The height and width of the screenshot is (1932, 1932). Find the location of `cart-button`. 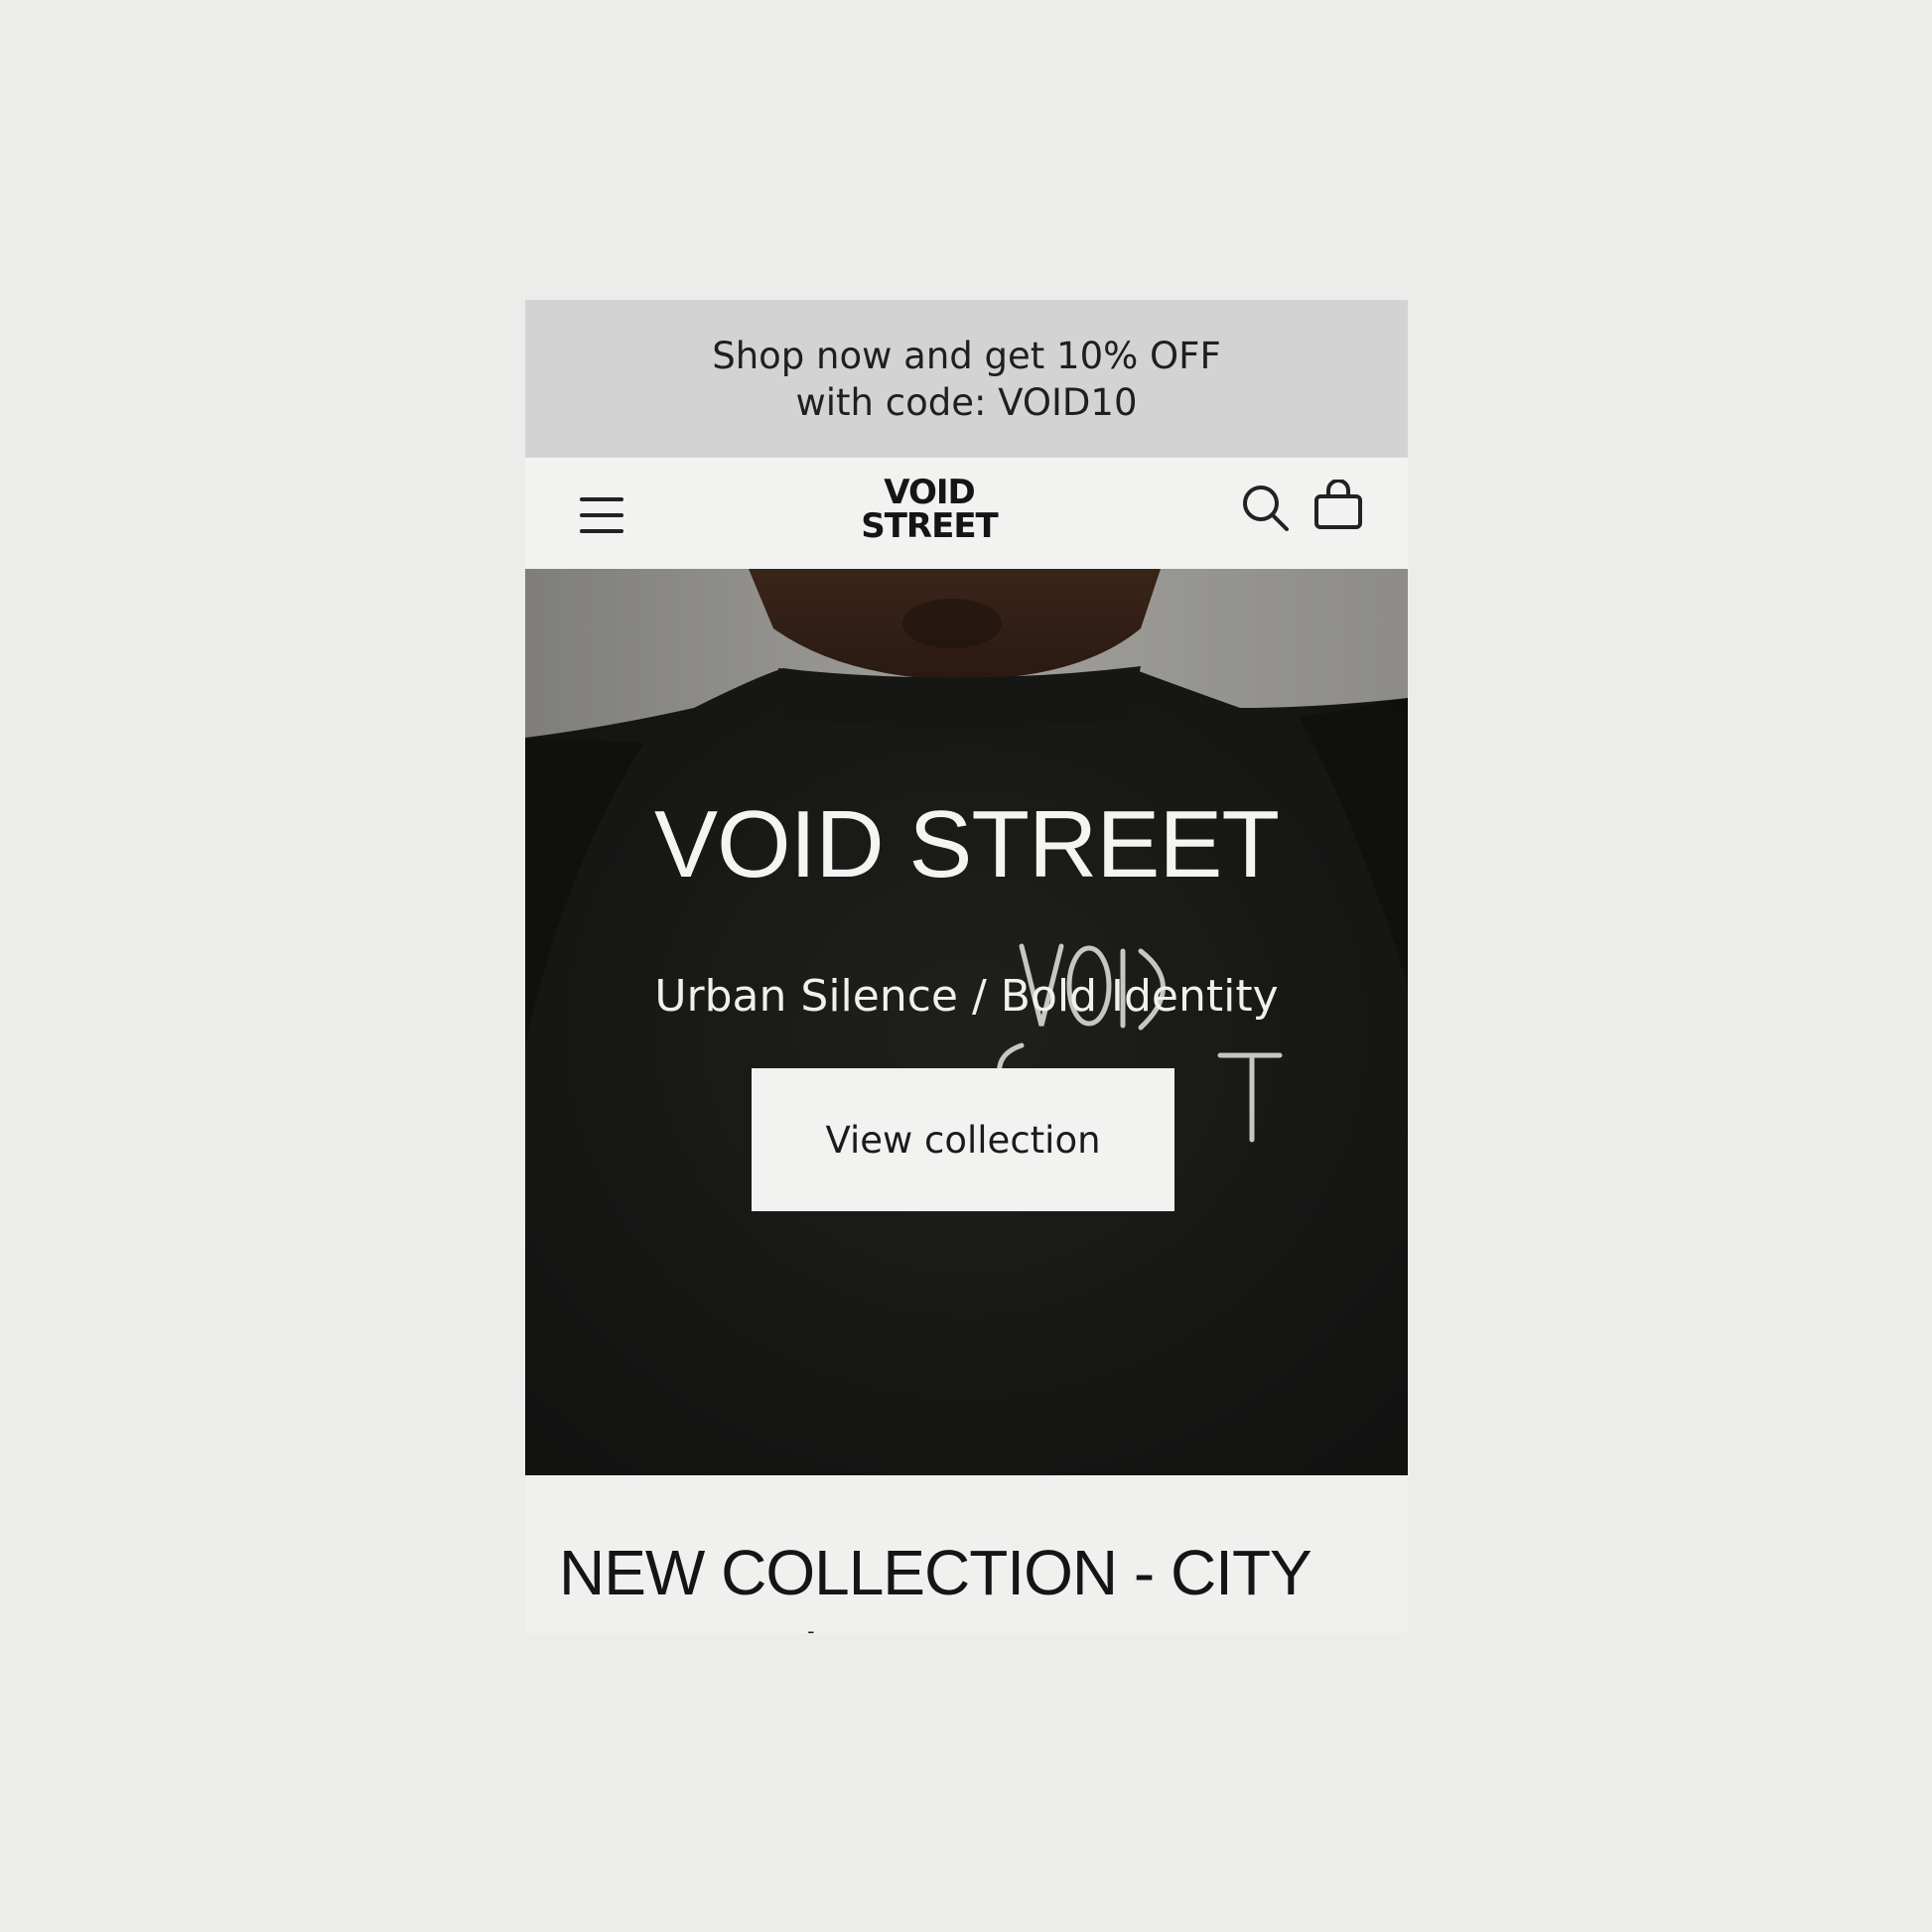

cart-button is located at coordinates (1338, 505).